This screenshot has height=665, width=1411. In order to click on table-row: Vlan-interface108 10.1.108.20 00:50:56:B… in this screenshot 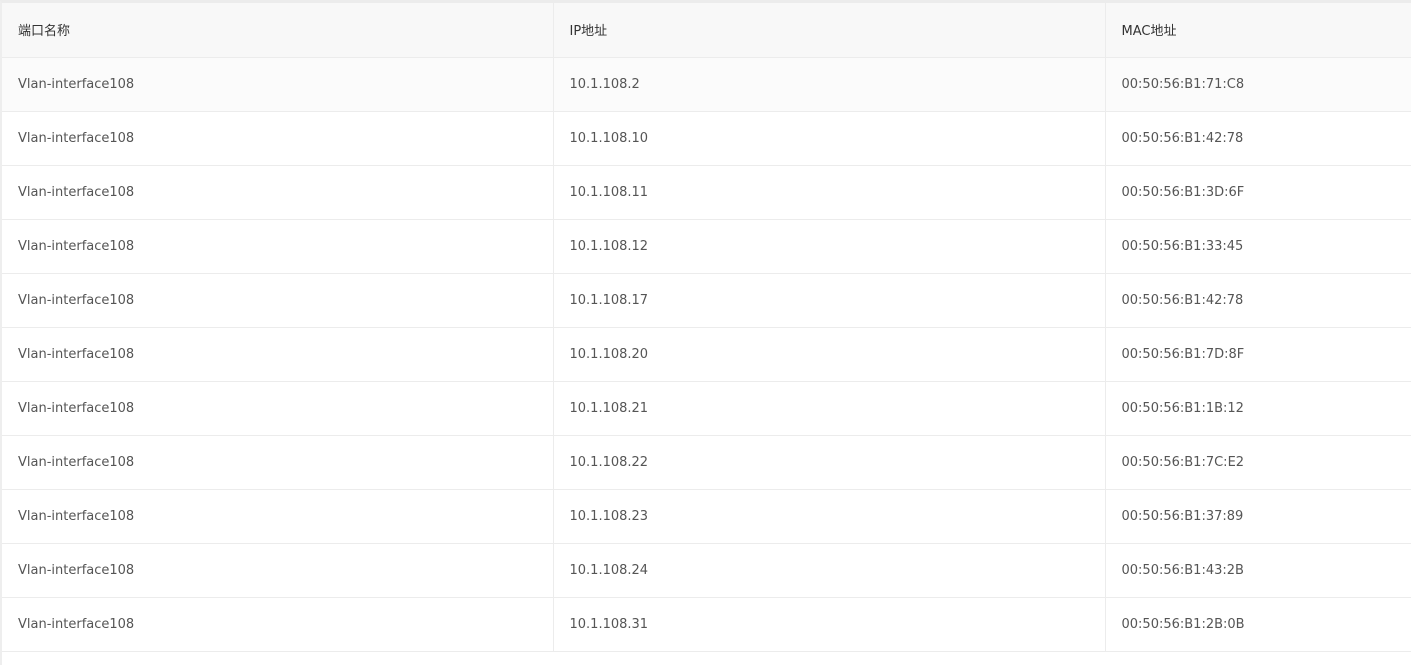, I will do `click(706, 354)`.